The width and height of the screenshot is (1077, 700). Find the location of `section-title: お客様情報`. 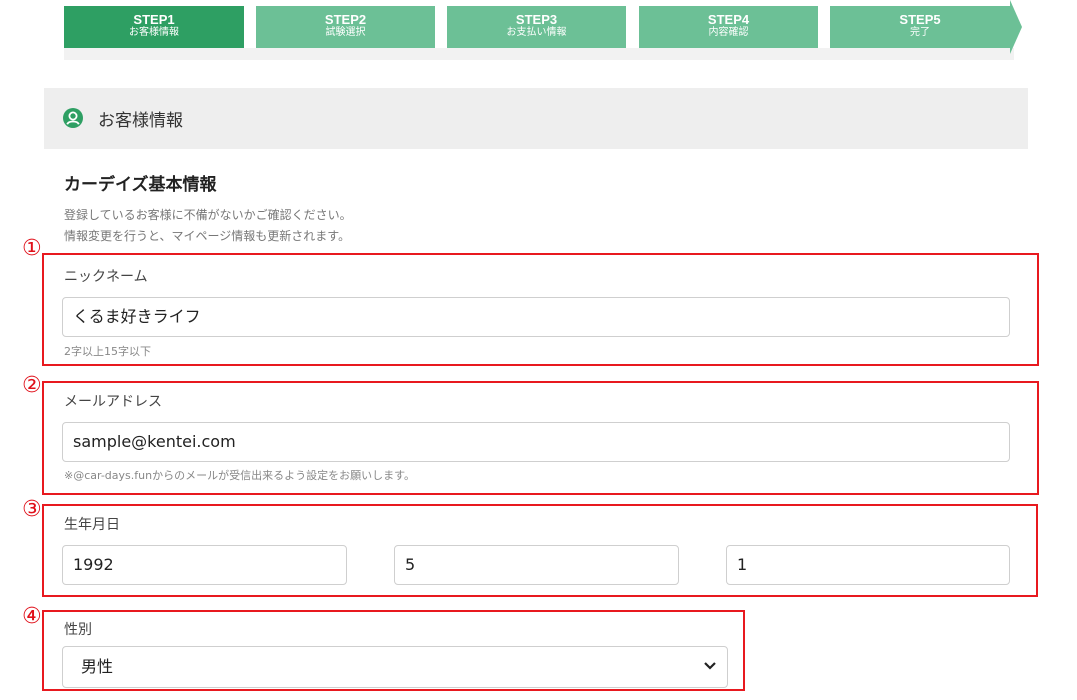

section-title: お客様情報 is located at coordinates (140, 121).